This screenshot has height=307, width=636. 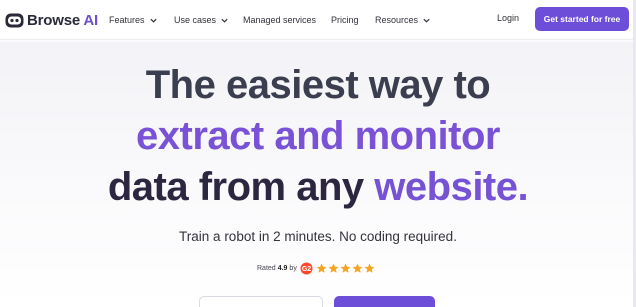 What do you see at coordinates (293, 268) in the screenshot?
I see `rating-by: by` at bounding box center [293, 268].